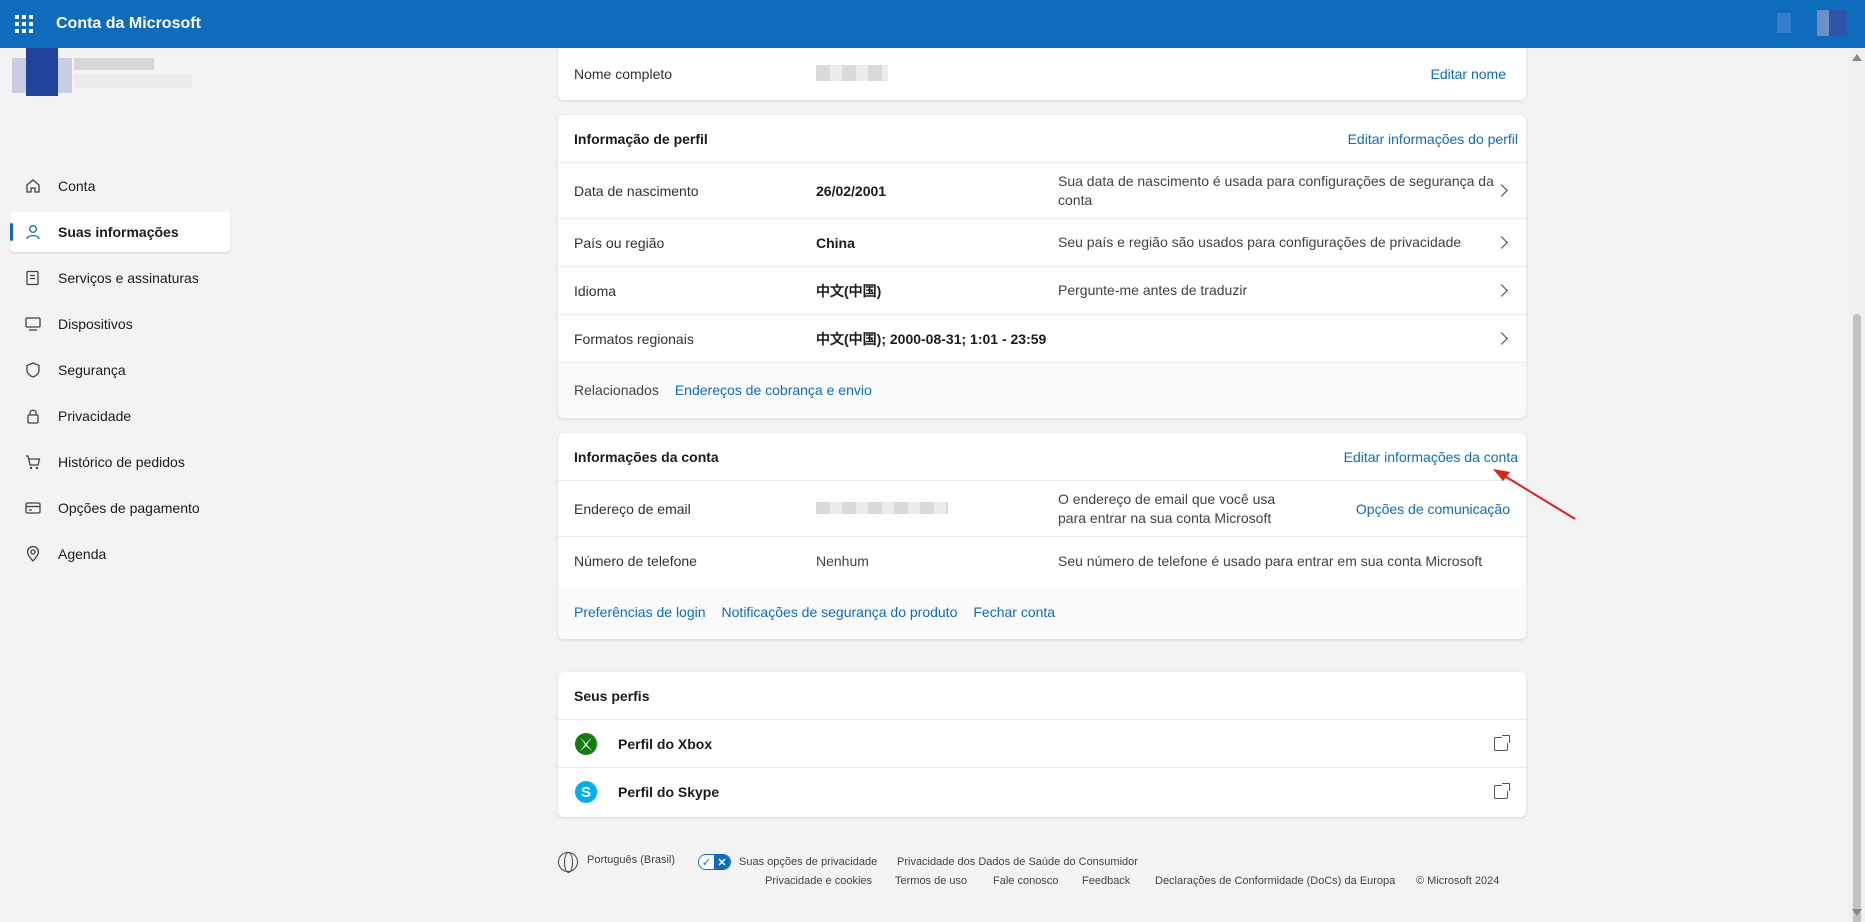 This screenshot has width=1865, height=922. I want to click on sidebar-item-label: Histórico de pedidos, so click(121, 462).